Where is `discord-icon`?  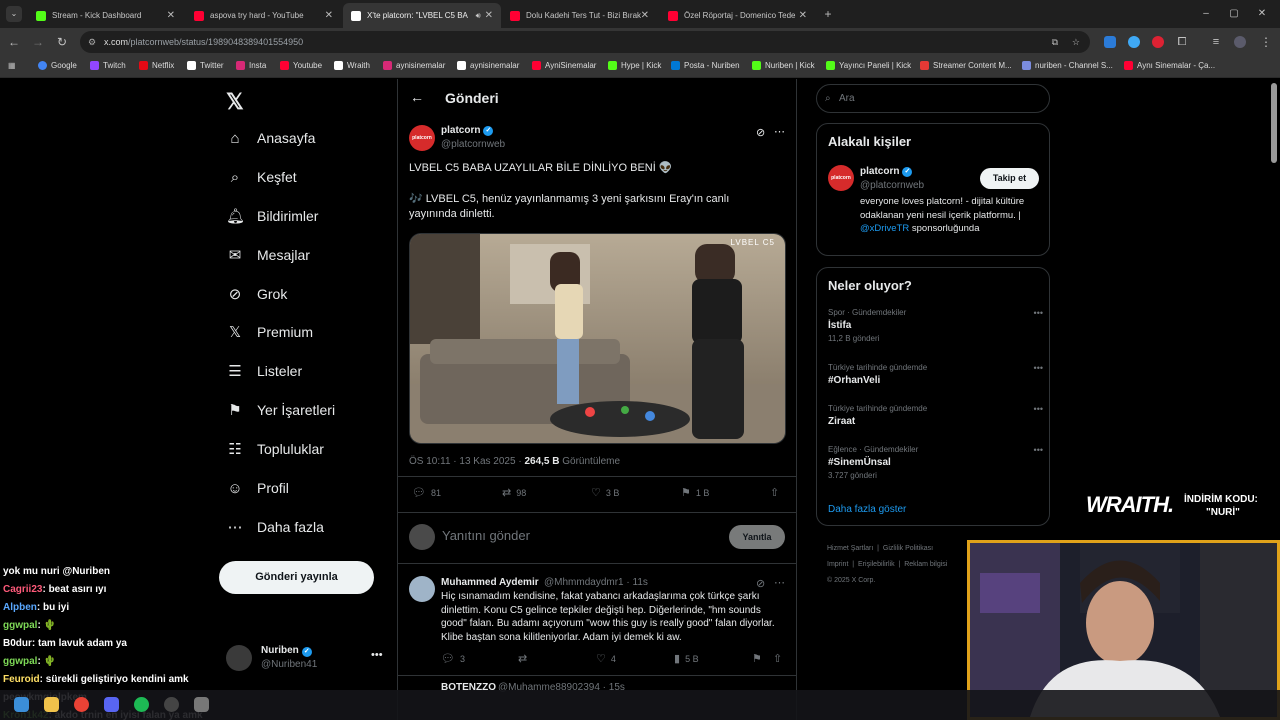
discord-icon is located at coordinates (111, 704).